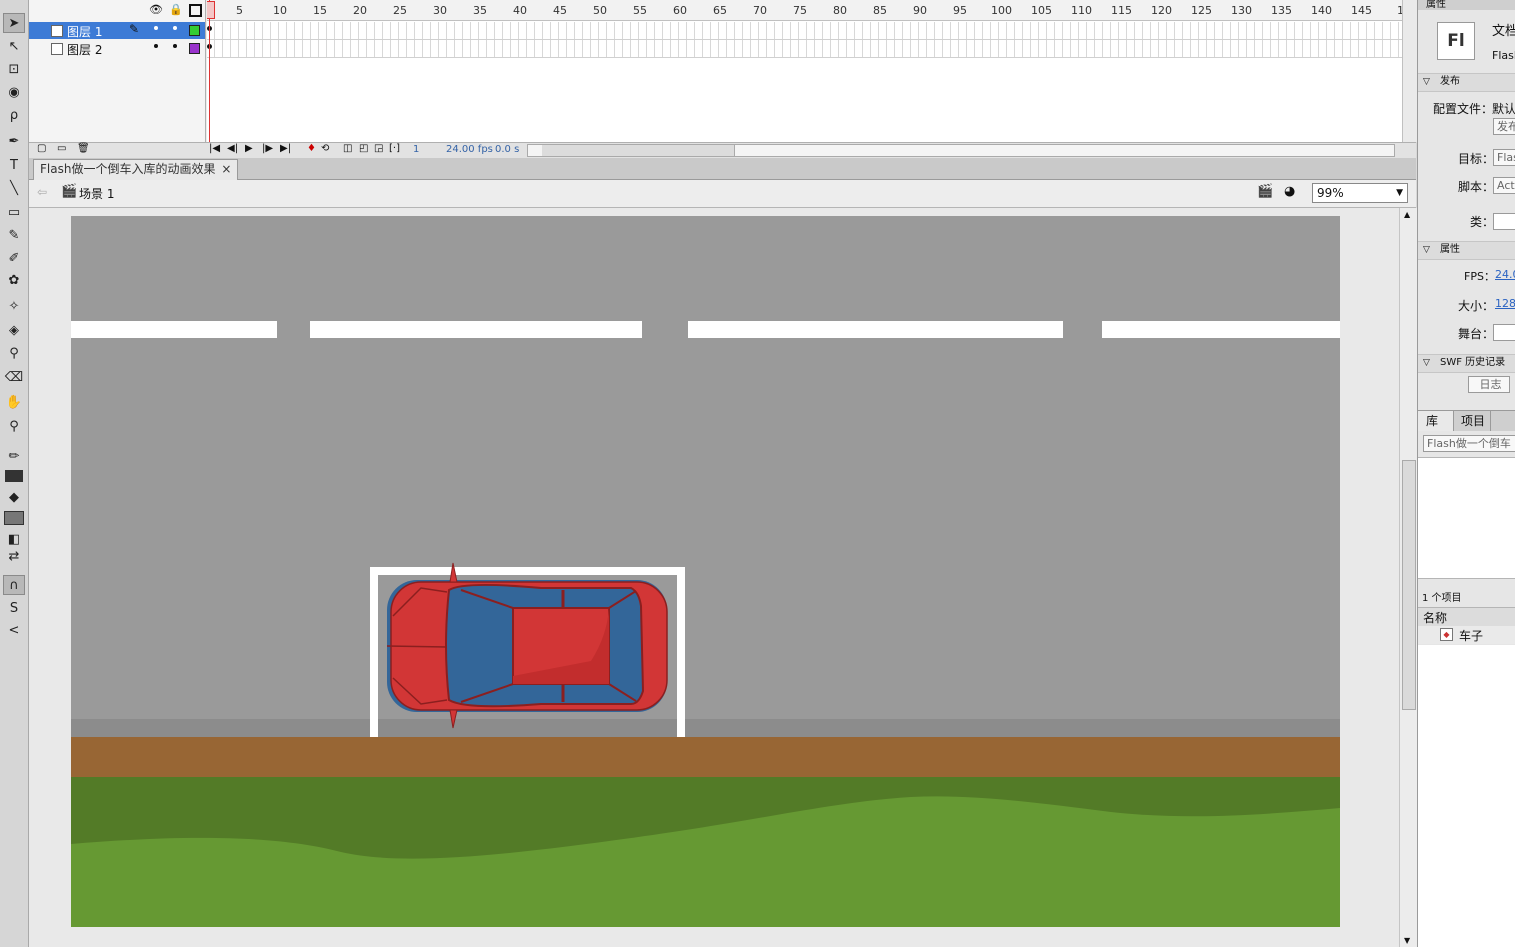  I want to click on onion-outline-icon: ◰, so click(363, 148).